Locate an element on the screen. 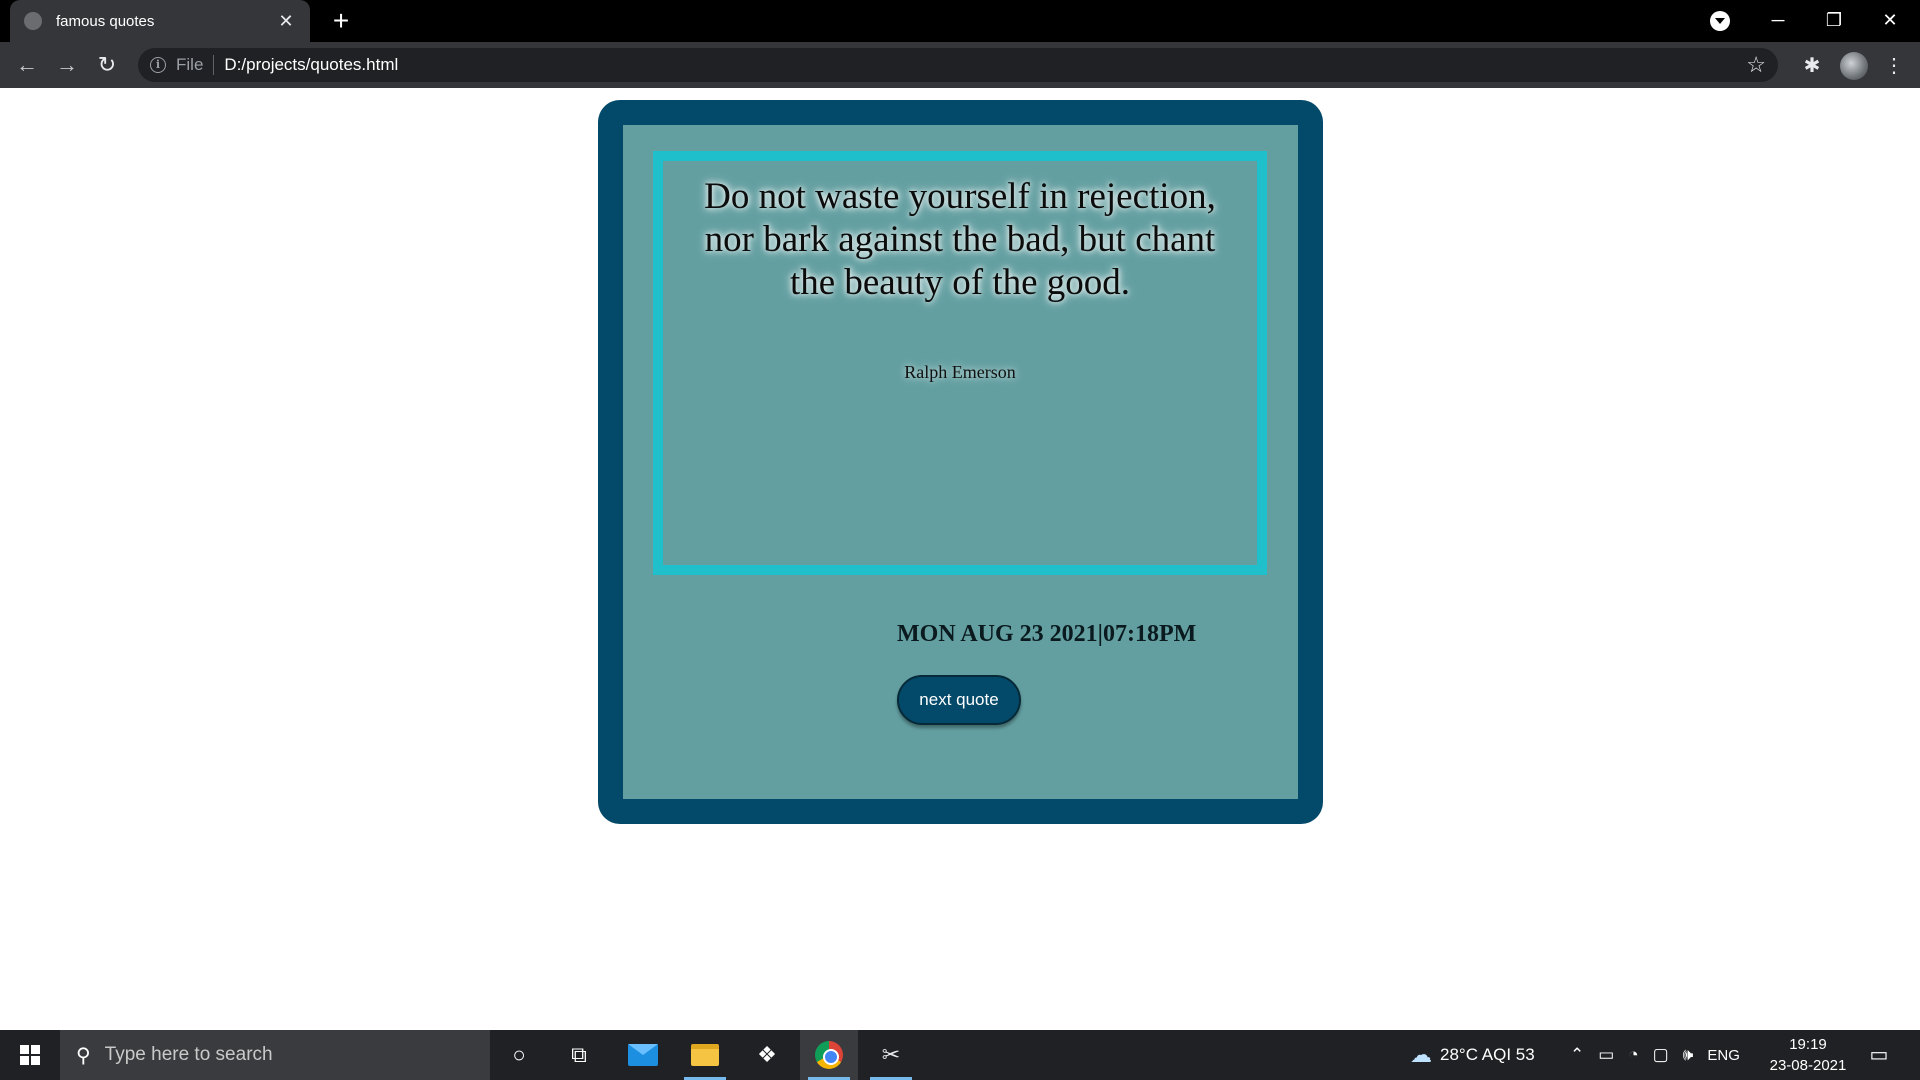 The height and width of the screenshot is (1080, 1920). tab-search-icon is located at coordinates (1720, 21).